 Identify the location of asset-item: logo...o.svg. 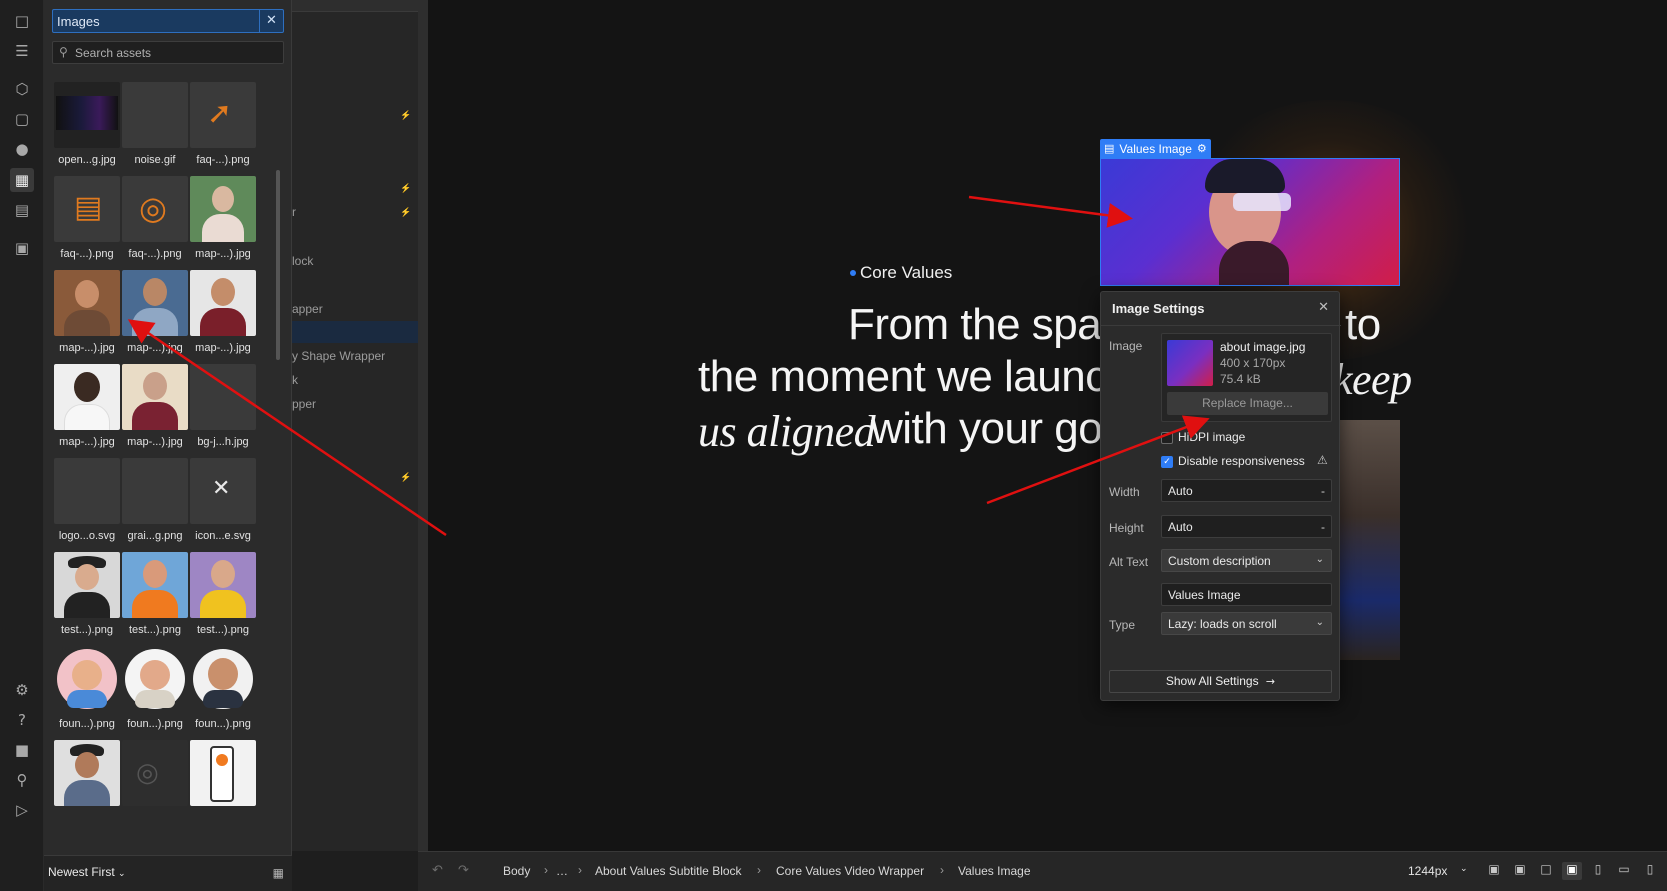
(87, 505).